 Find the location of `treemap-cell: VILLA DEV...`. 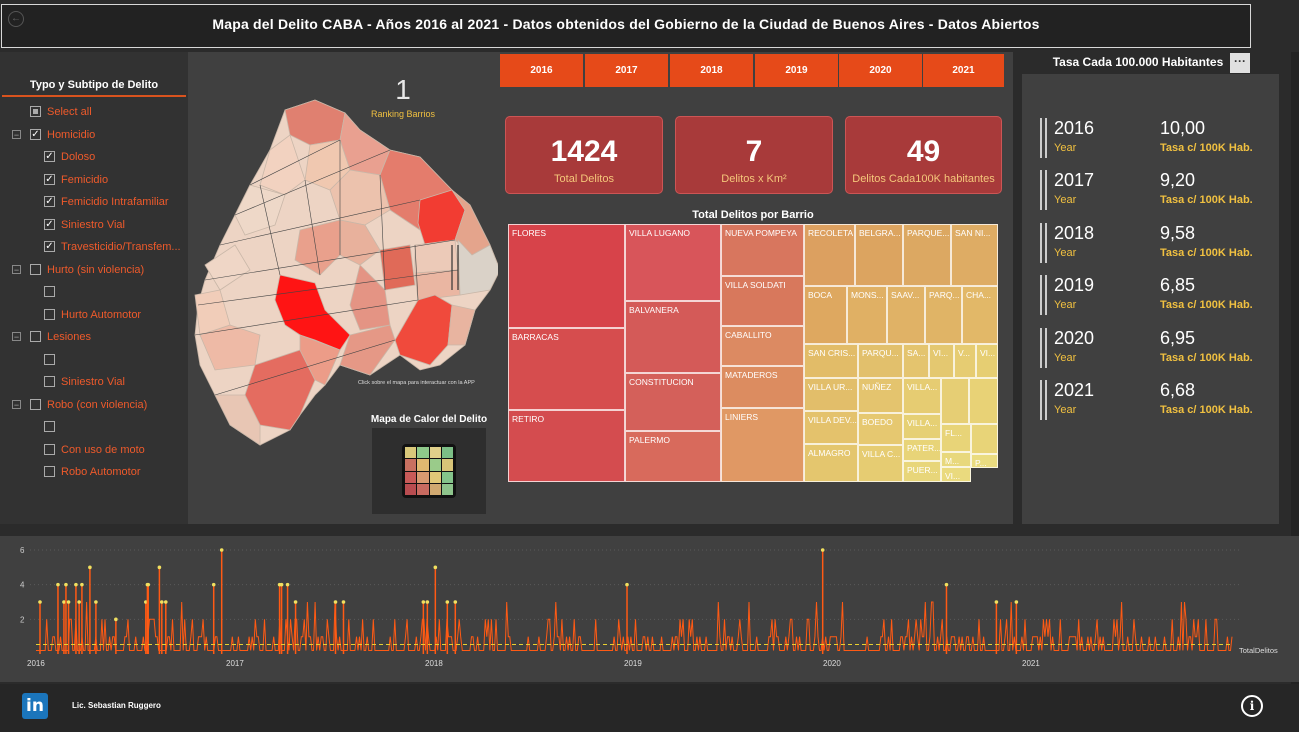

treemap-cell: VILLA DEV... is located at coordinates (831, 427).